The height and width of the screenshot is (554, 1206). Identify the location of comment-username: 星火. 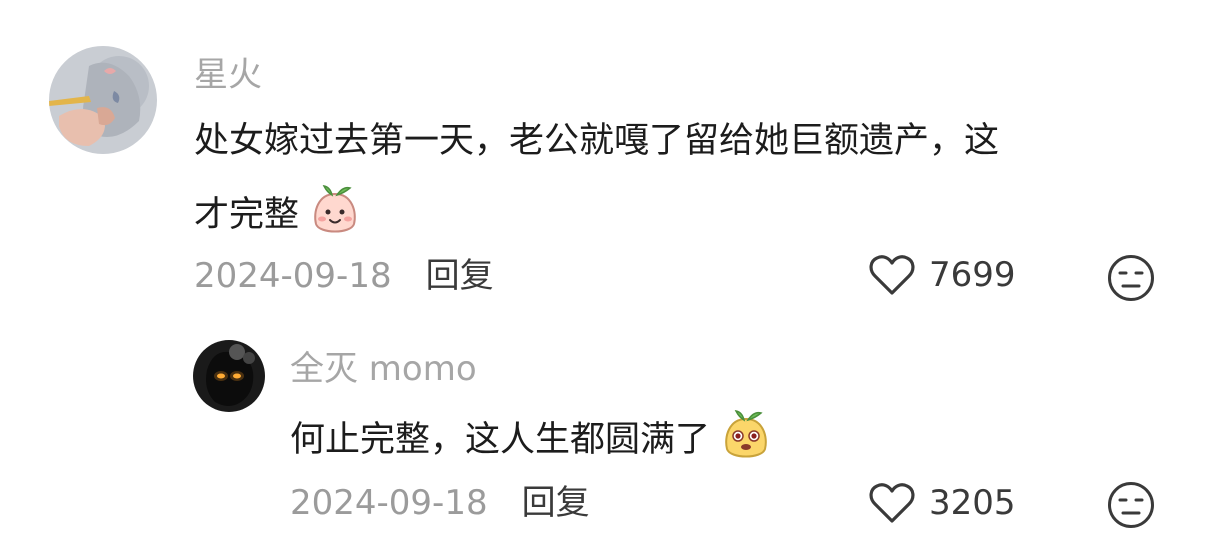
(228, 75).